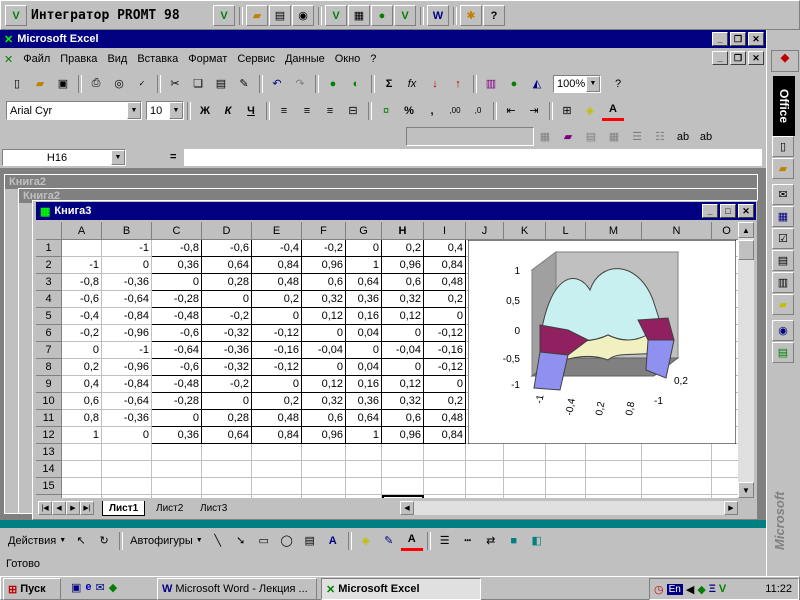  I want to click on tab-sheet1: Лист1, so click(124, 508).